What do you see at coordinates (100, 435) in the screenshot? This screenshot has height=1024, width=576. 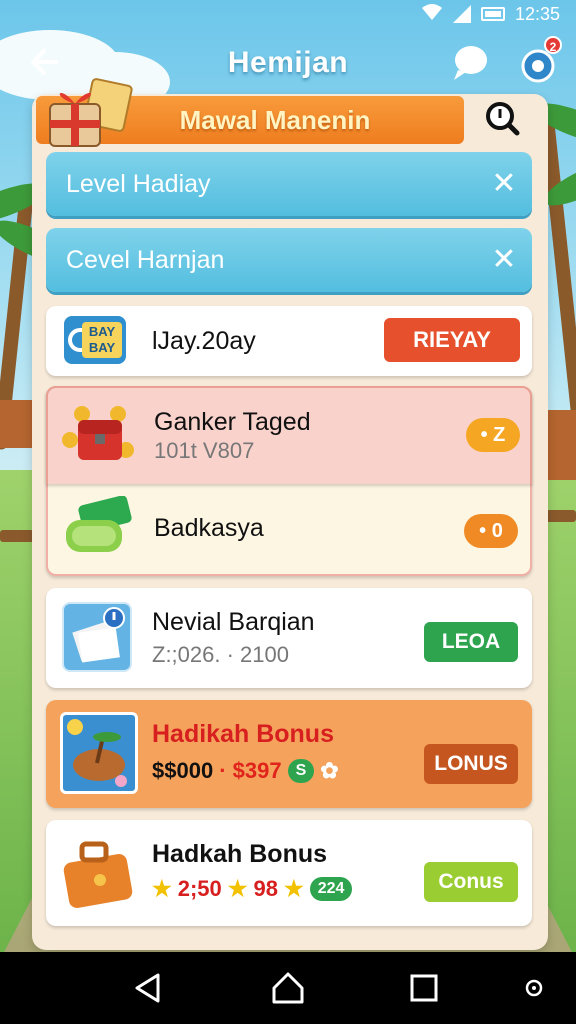 I see `treasure-chest-icon` at bounding box center [100, 435].